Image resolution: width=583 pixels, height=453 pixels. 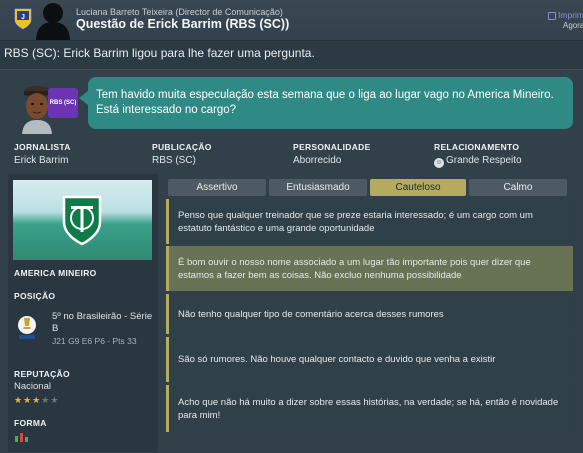 What do you see at coordinates (42, 154) in the screenshot?
I see `info-journalist: JORNALISTA Erick Barrim` at bounding box center [42, 154].